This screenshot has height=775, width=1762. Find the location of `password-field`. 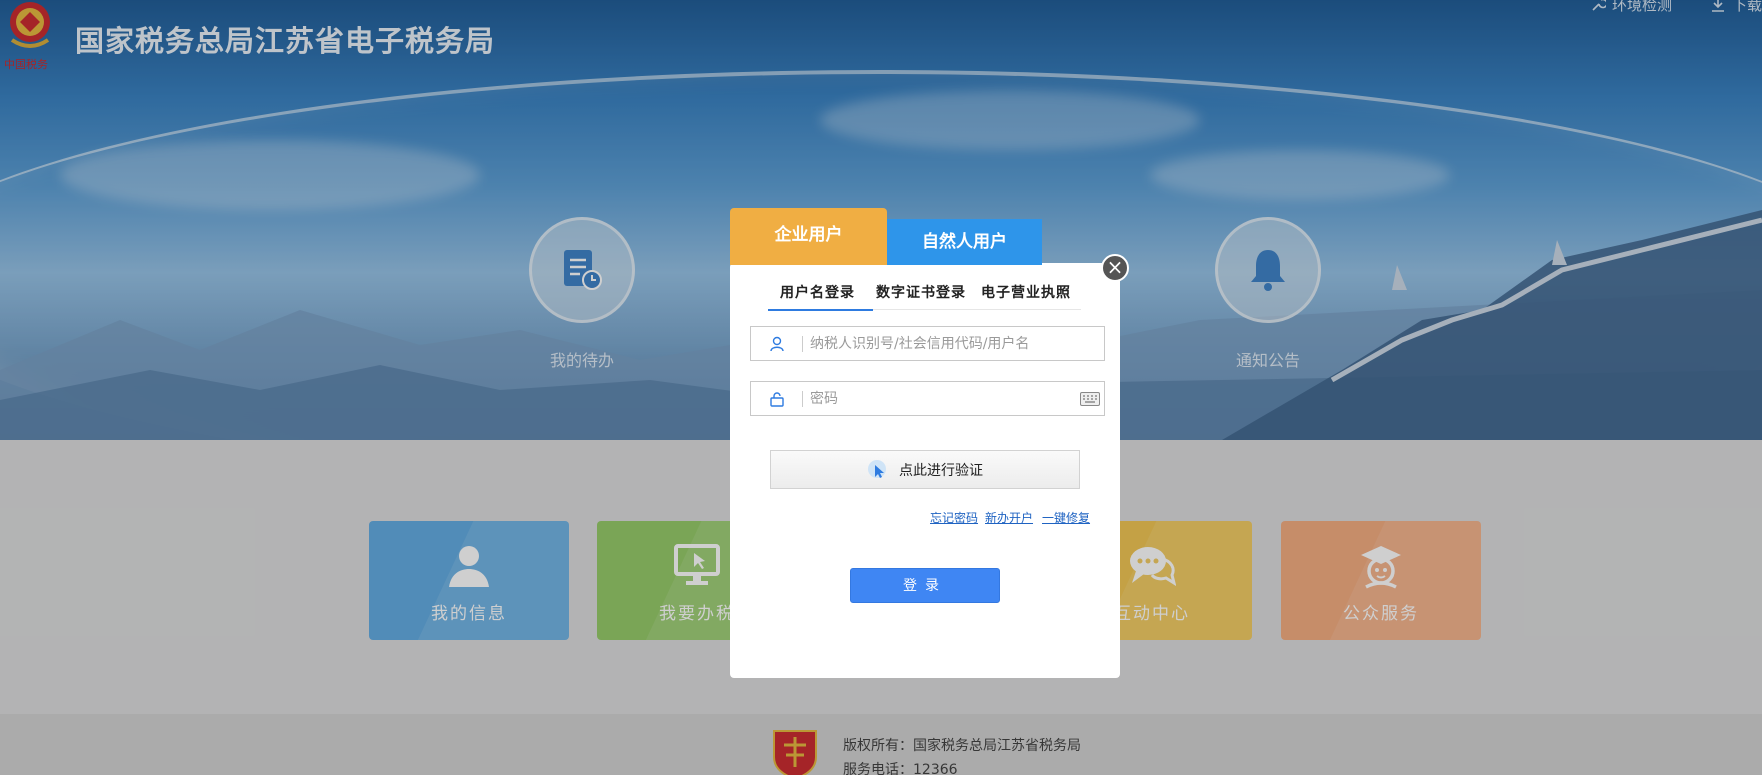

password-field is located at coordinates (927, 398).